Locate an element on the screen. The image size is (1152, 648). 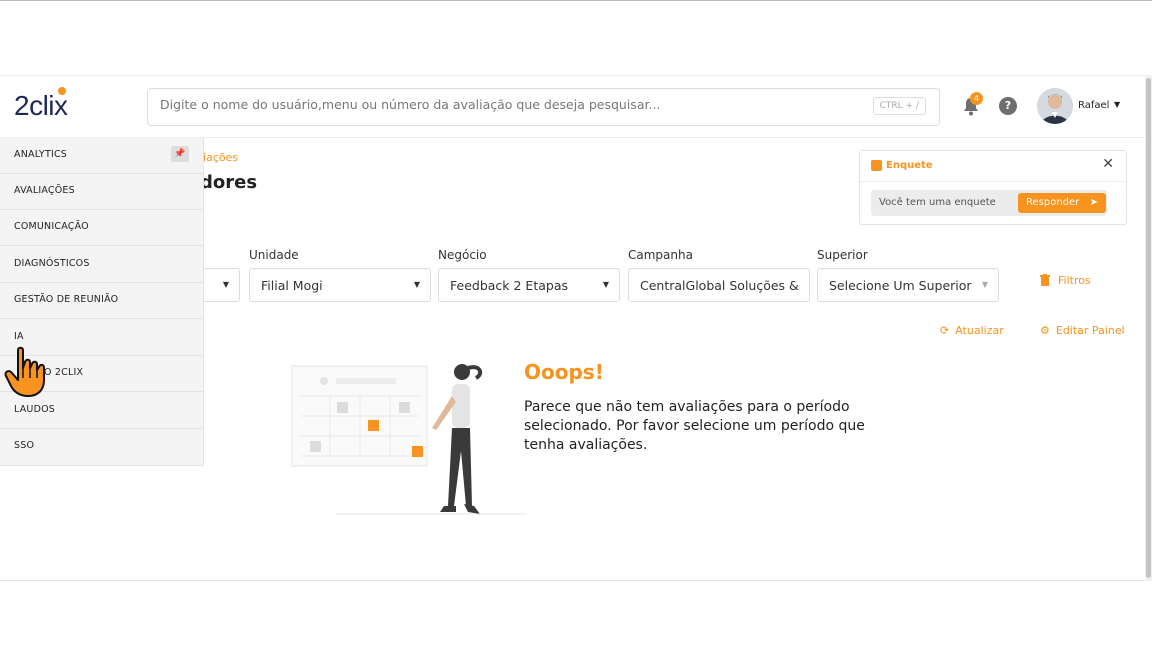
enquete-title: Enquete is located at coordinates (909, 165).